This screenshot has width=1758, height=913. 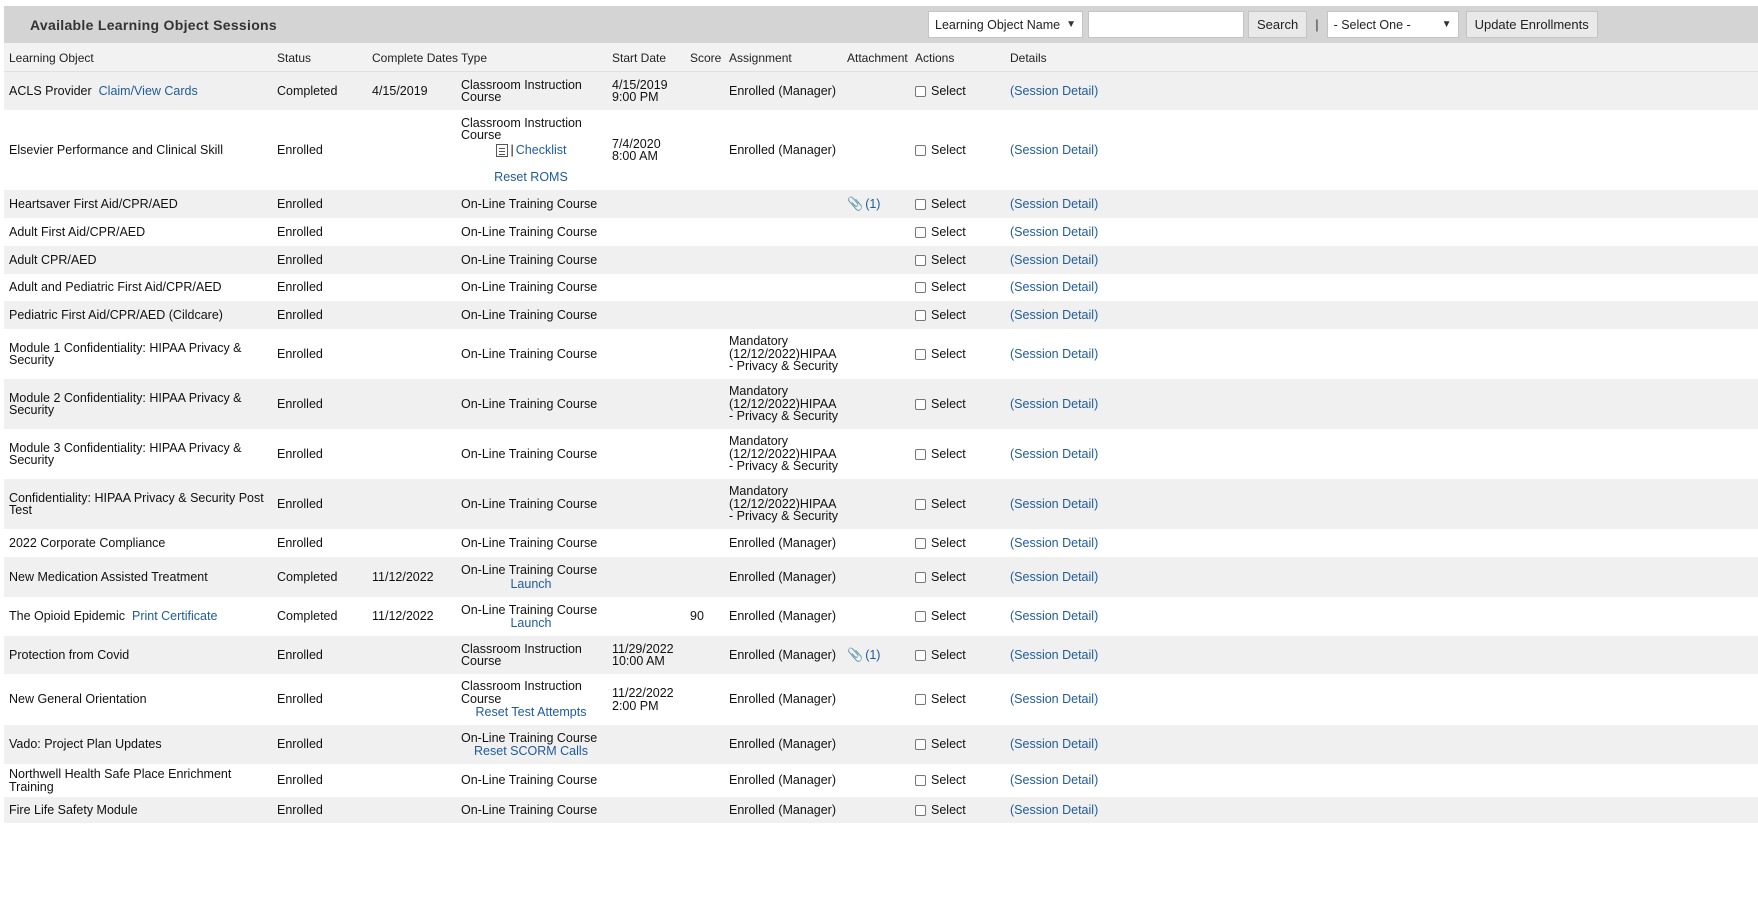 I want to click on learning-object-name: 2022 Corporate Compliance, so click(x=87, y=542).